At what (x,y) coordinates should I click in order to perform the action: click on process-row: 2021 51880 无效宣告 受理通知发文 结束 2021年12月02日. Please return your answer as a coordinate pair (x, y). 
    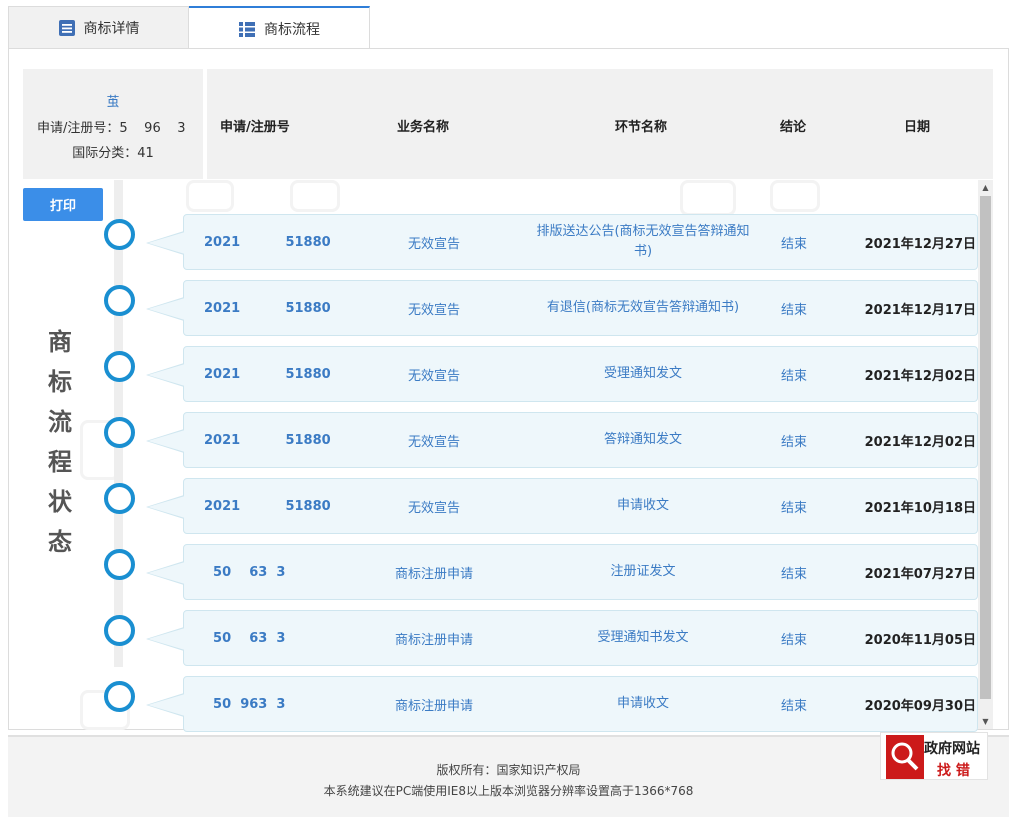
    Looking at the image, I should click on (562, 374).